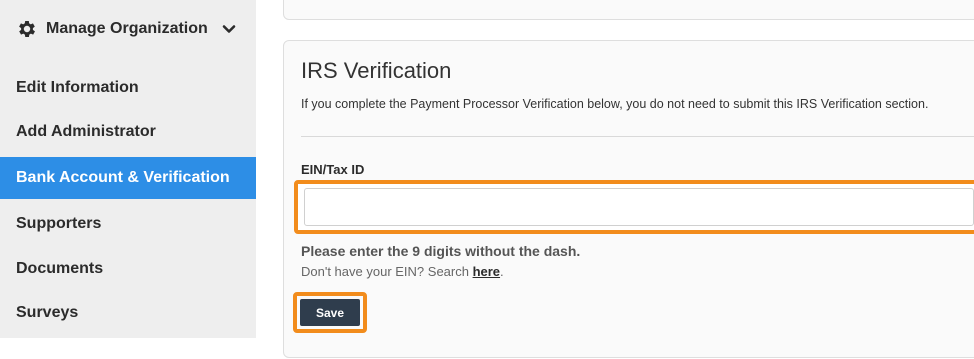 The height and width of the screenshot is (359, 974). Describe the element at coordinates (628, 10) in the screenshot. I see `previous-section-card` at that location.